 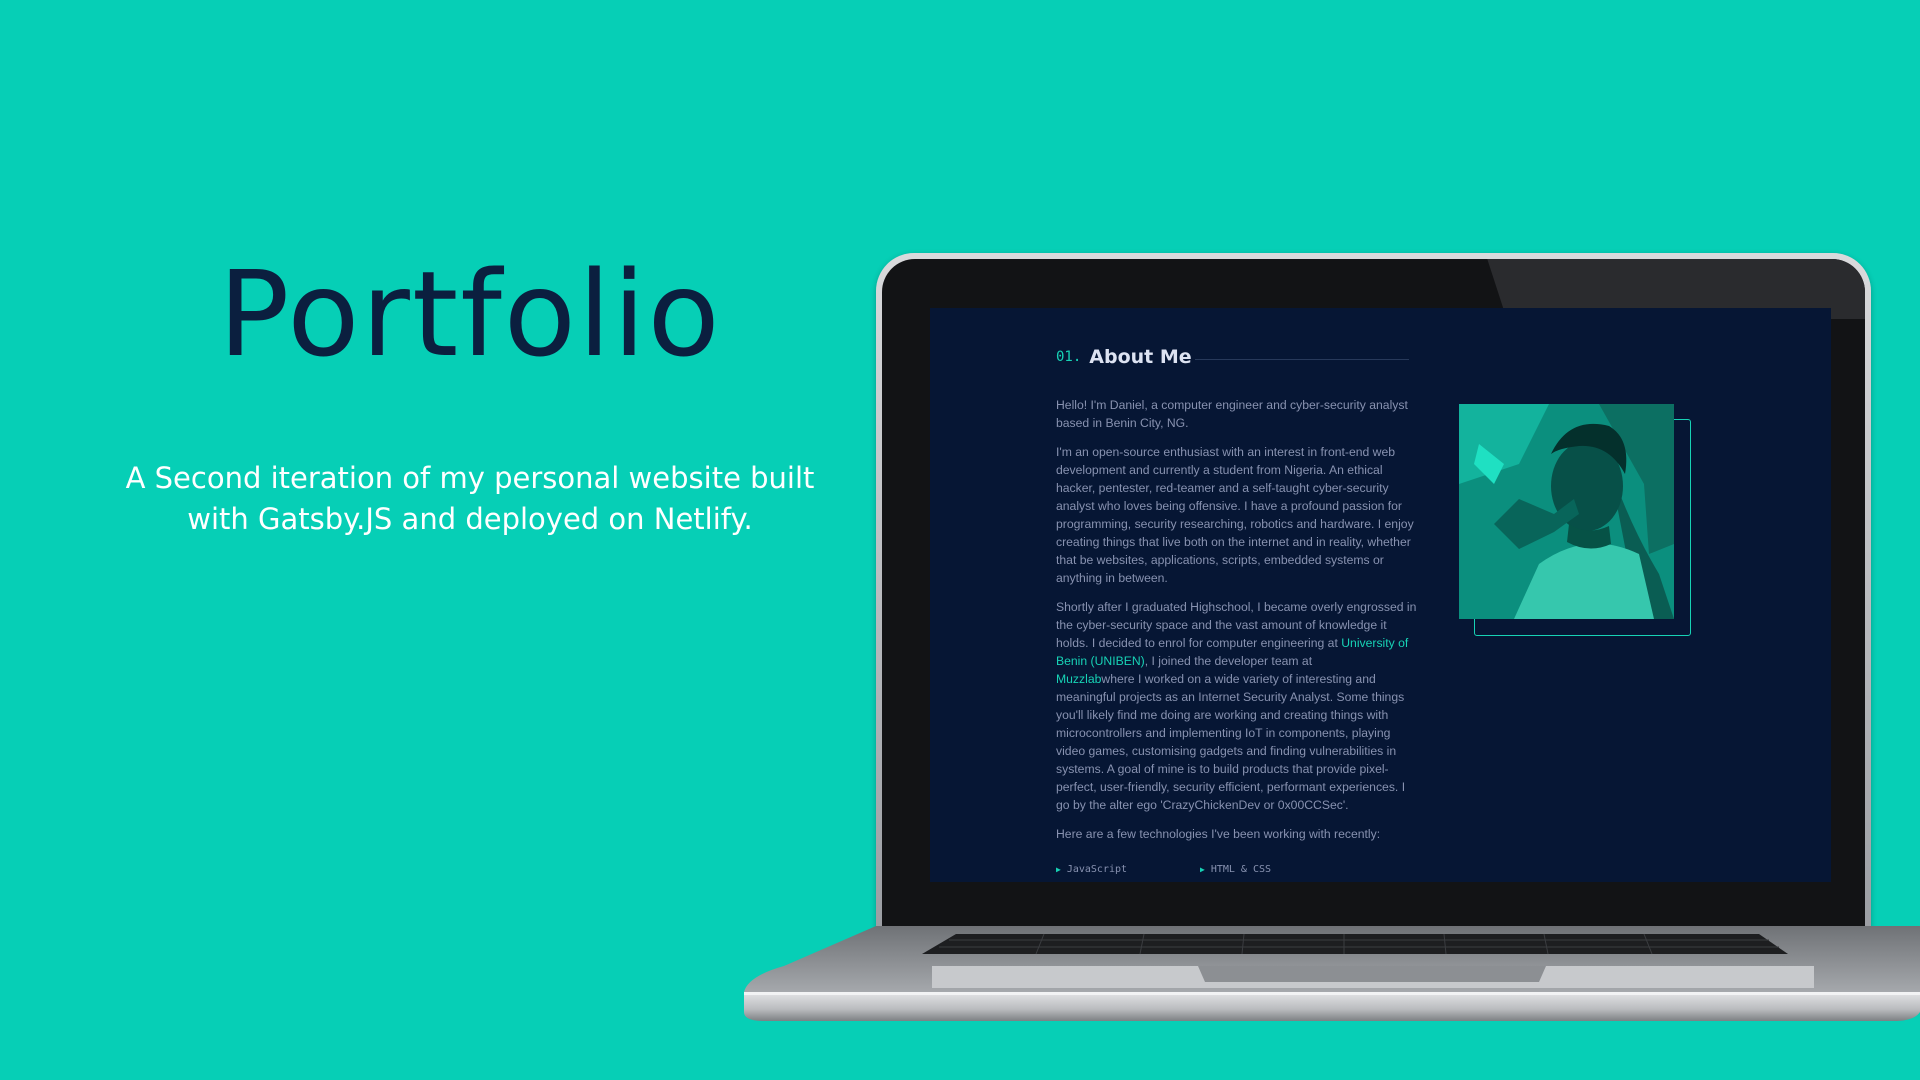 What do you see at coordinates (470, 314) in the screenshot?
I see `page-title: Portfolio` at bounding box center [470, 314].